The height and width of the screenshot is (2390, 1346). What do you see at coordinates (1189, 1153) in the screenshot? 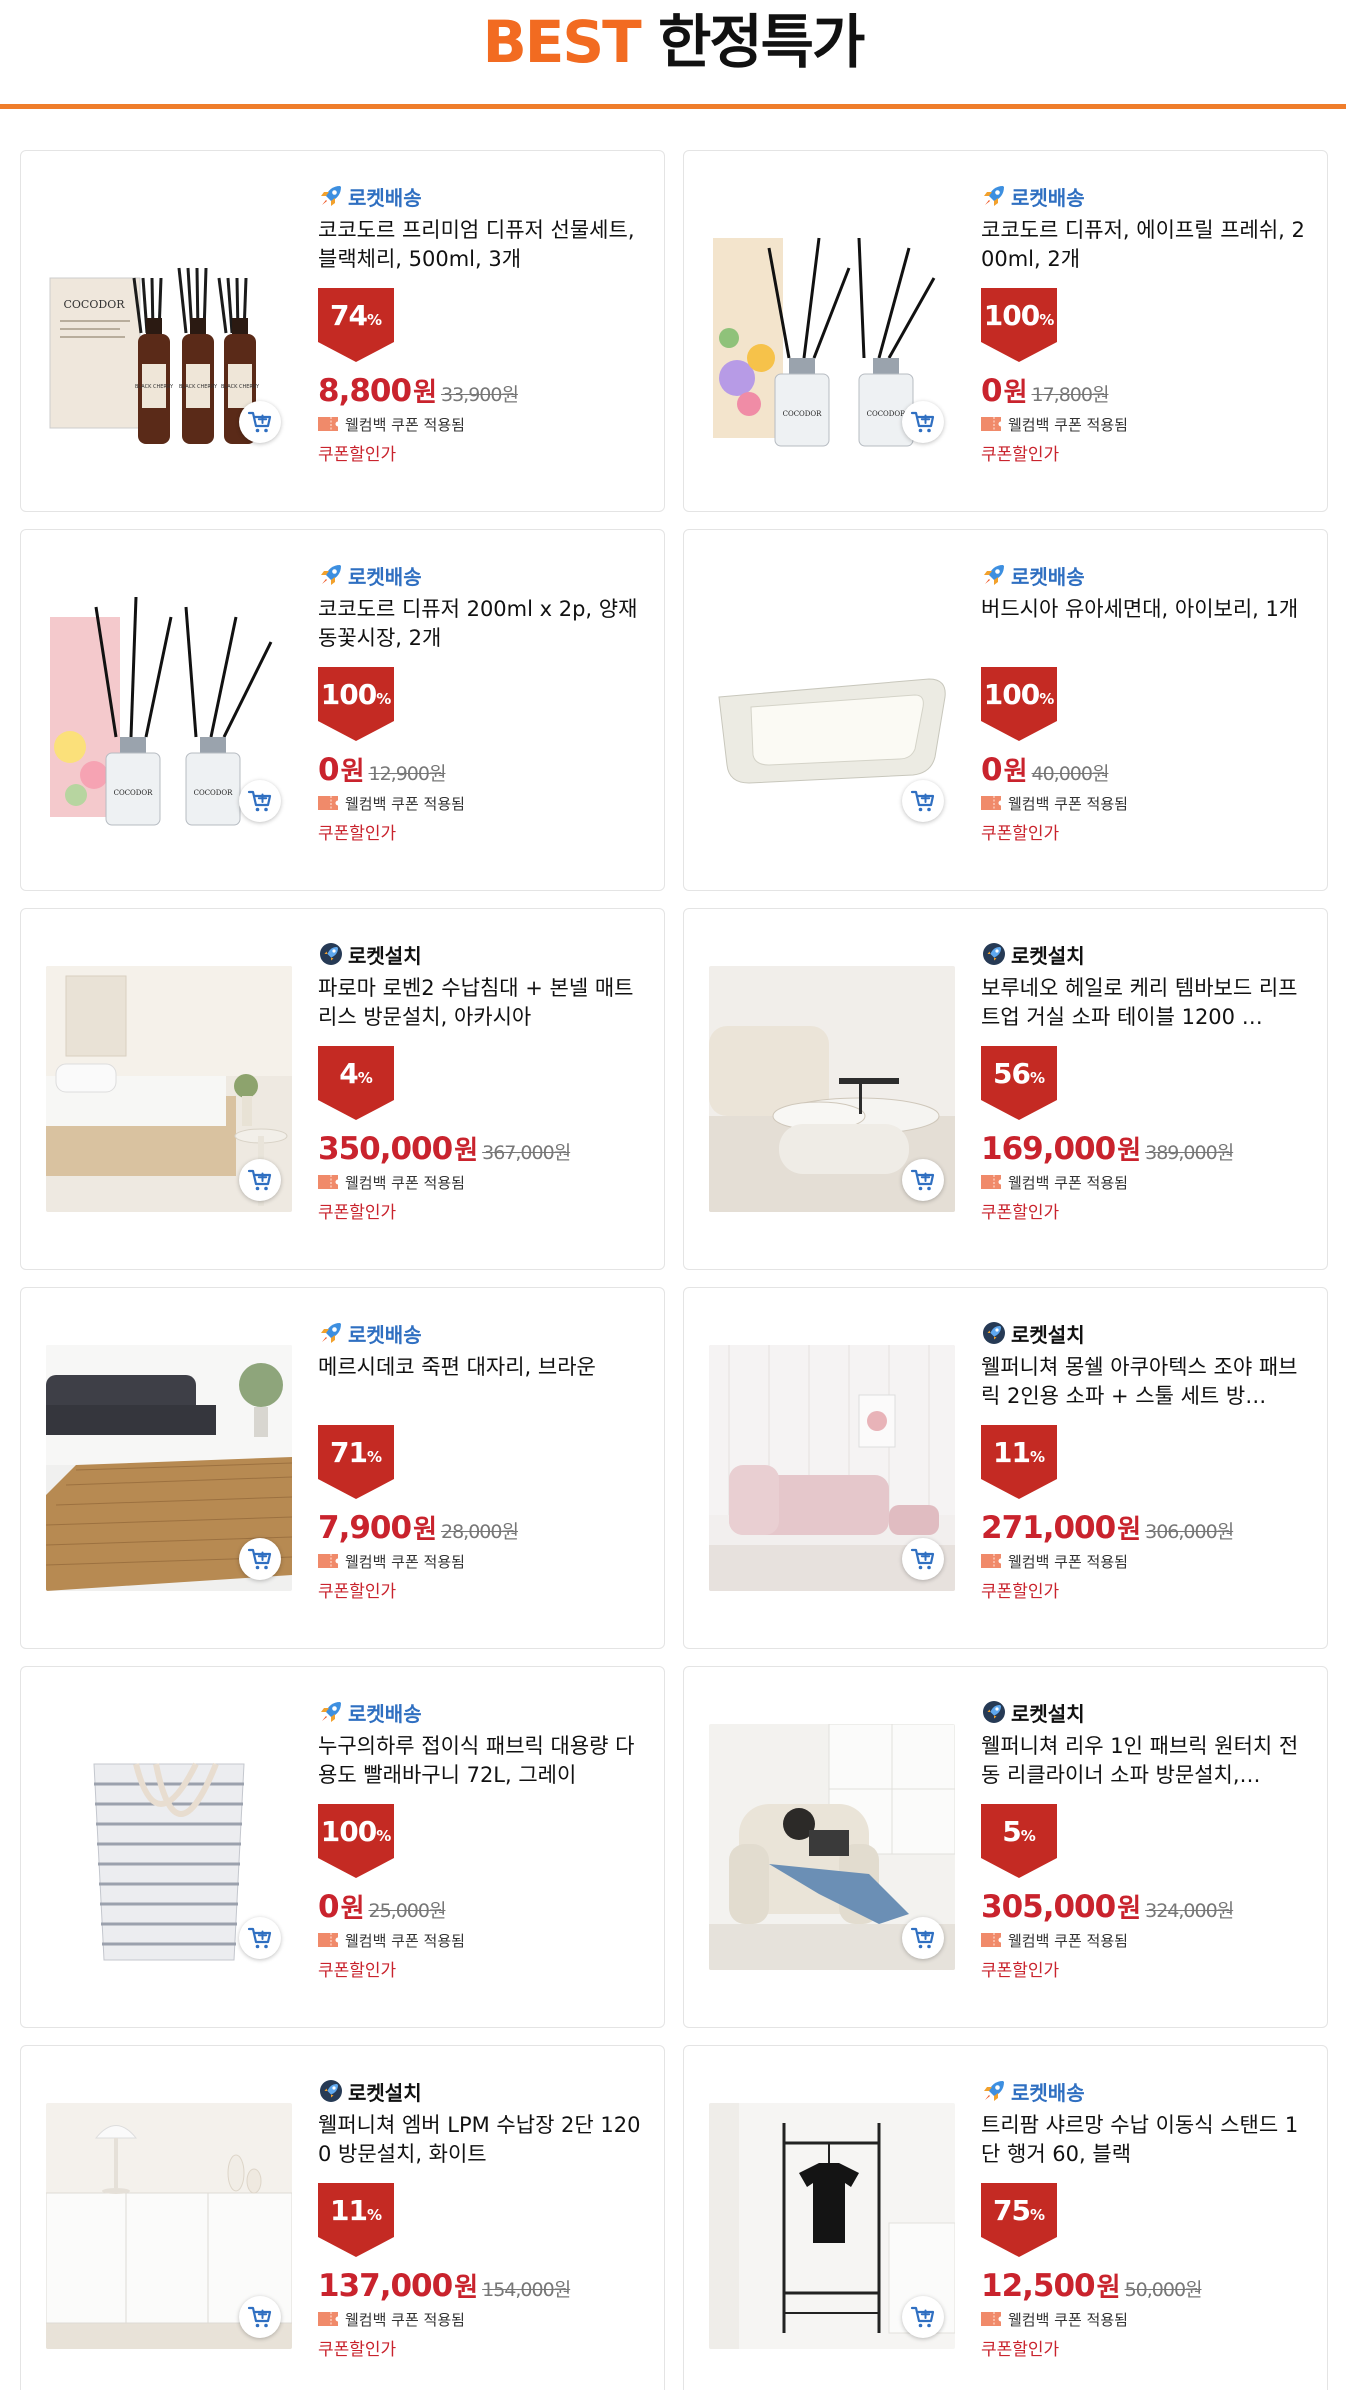
I see `original-price: 389,000원` at bounding box center [1189, 1153].